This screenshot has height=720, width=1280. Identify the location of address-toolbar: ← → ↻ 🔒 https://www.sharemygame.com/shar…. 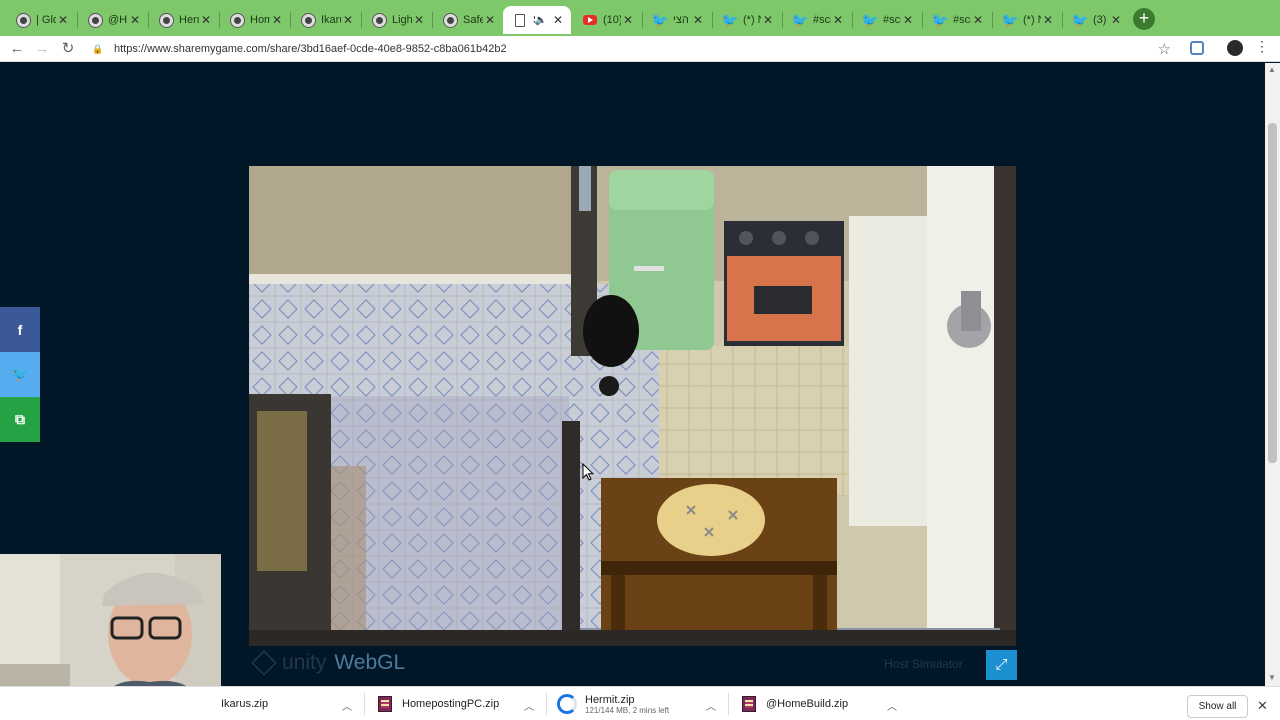
(640, 49).